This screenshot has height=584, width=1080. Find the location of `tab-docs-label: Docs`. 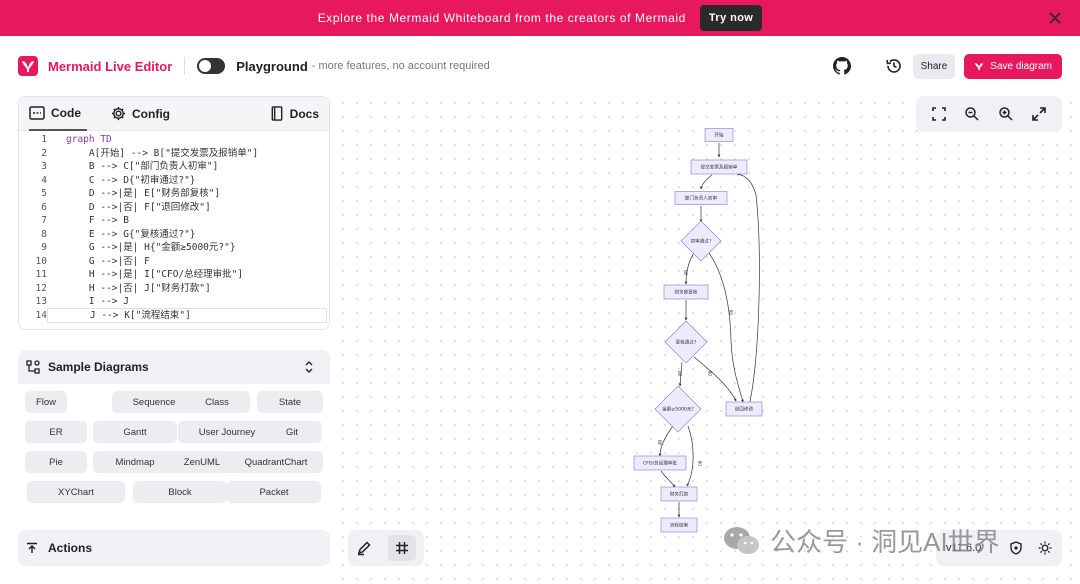

tab-docs-label: Docs is located at coordinates (304, 113).